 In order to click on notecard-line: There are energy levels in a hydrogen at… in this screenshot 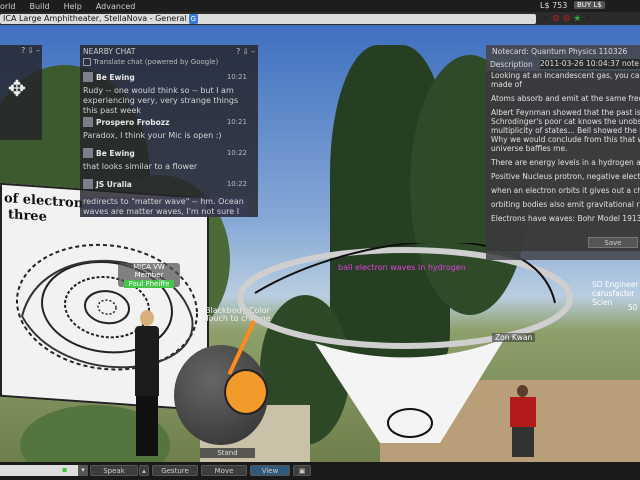, I will do `click(565, 162)`.